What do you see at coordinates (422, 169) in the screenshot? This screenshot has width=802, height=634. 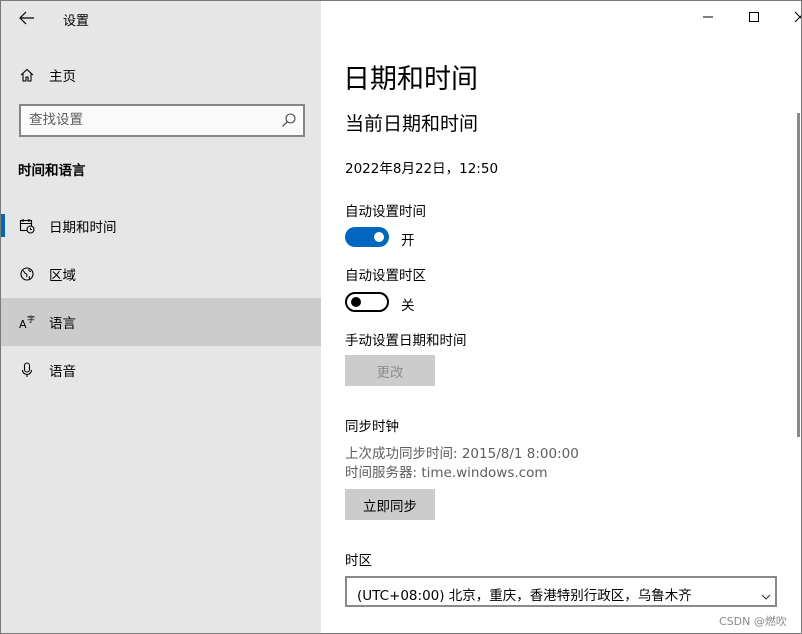 I see `current-datetime: 2022年8月22日，12:50` at bounding box center [422, 169].